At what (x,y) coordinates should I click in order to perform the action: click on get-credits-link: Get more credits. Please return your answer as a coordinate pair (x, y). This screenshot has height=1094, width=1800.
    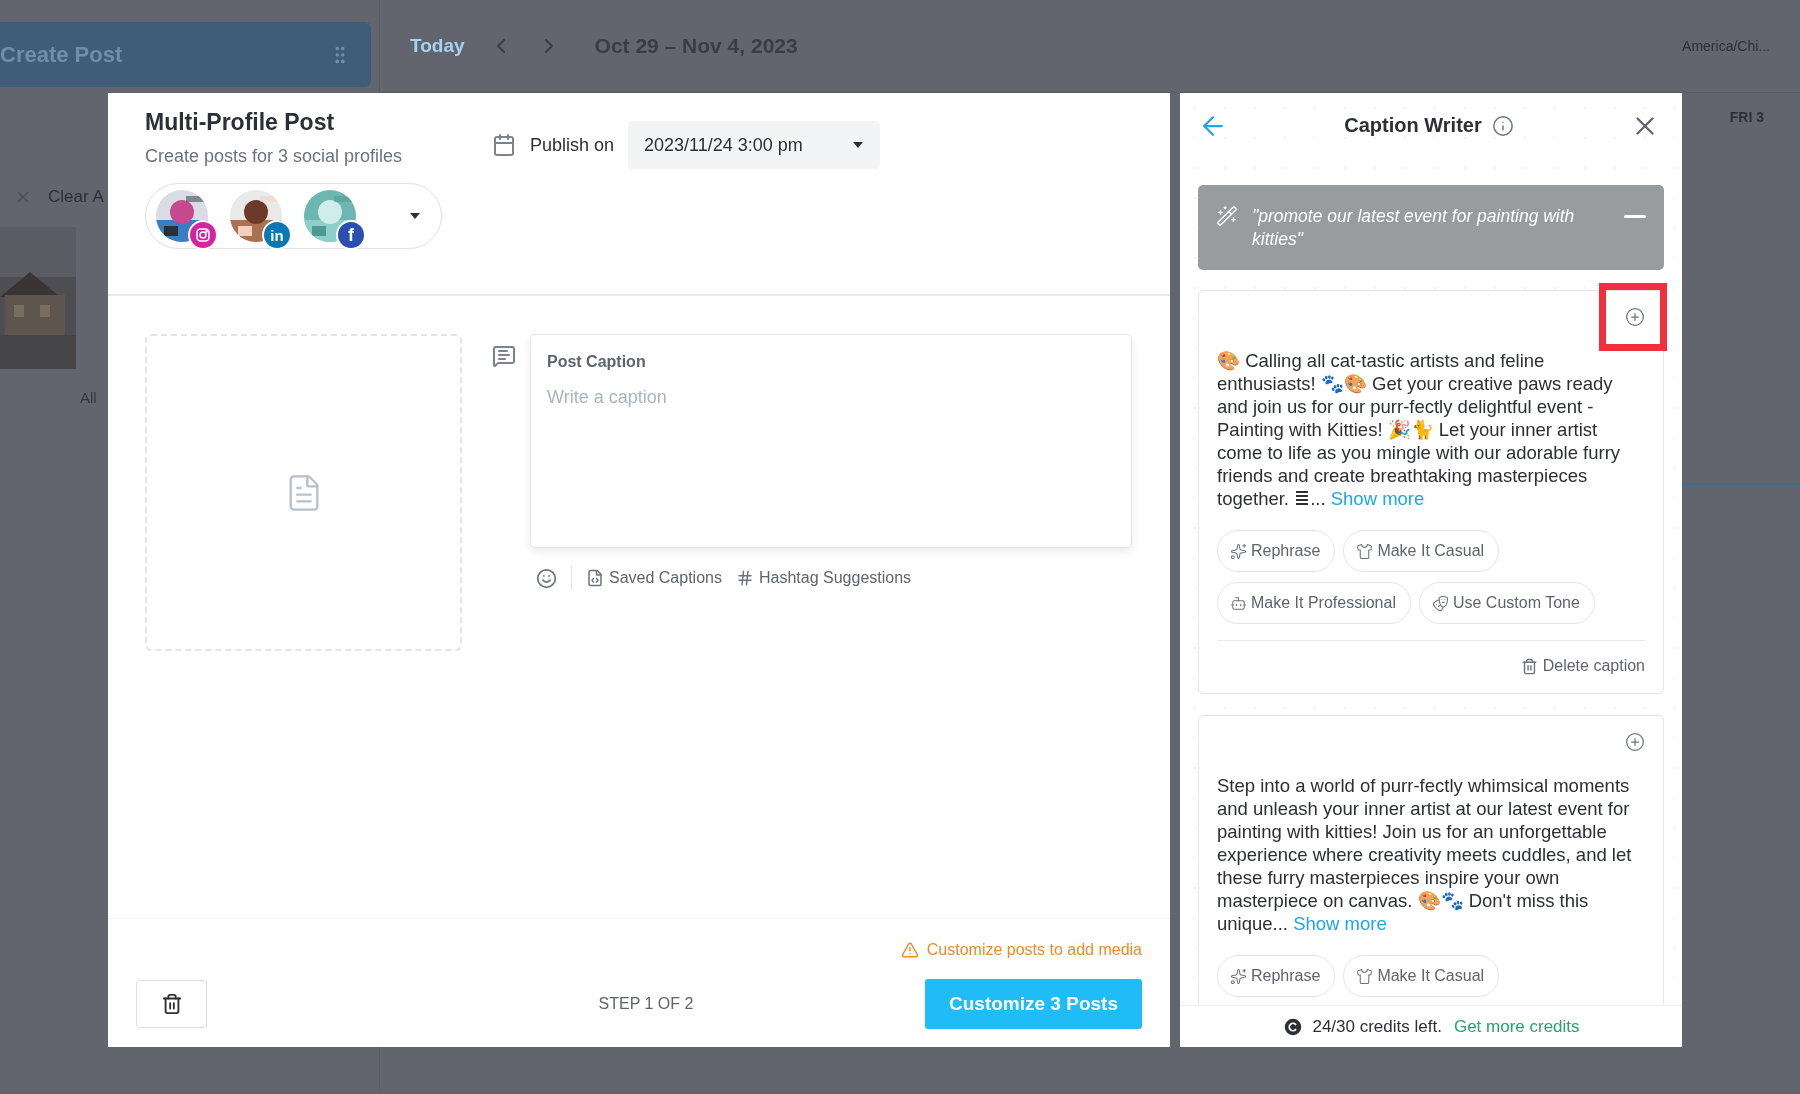
    Looking at the image, I should click on (1516, 1026).